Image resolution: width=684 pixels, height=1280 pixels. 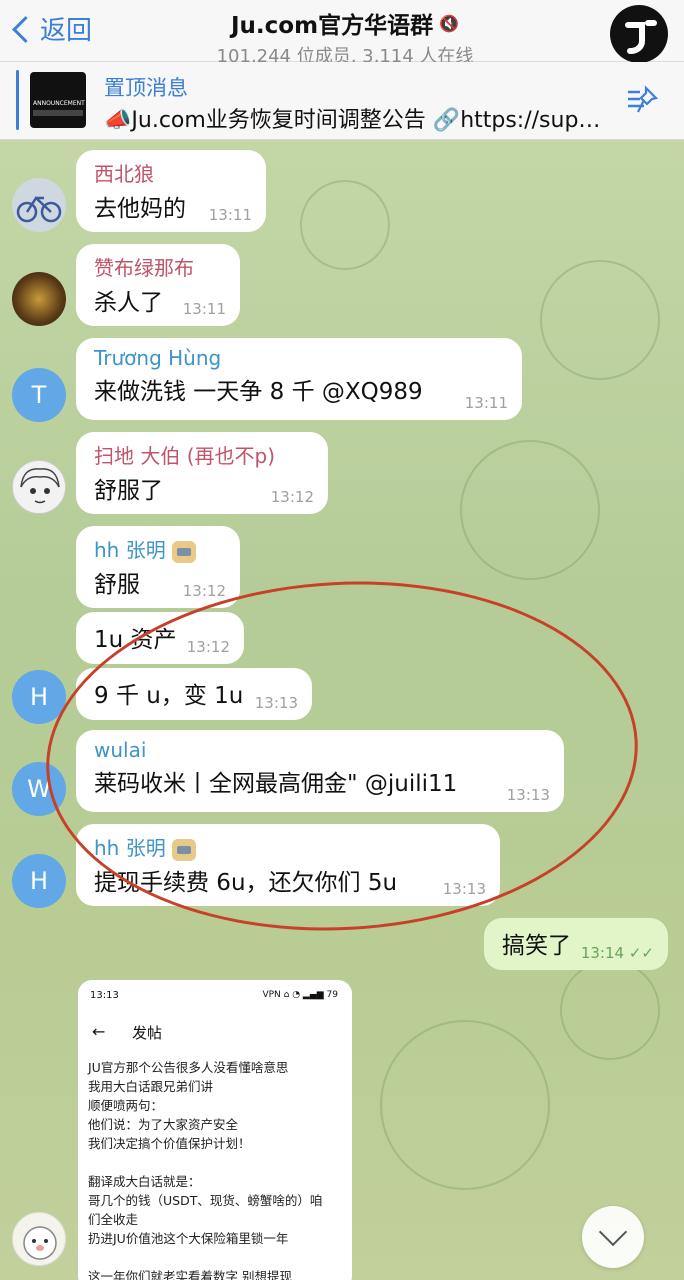 I want to click on avatar-truong: T, so click(x=39, y=395).